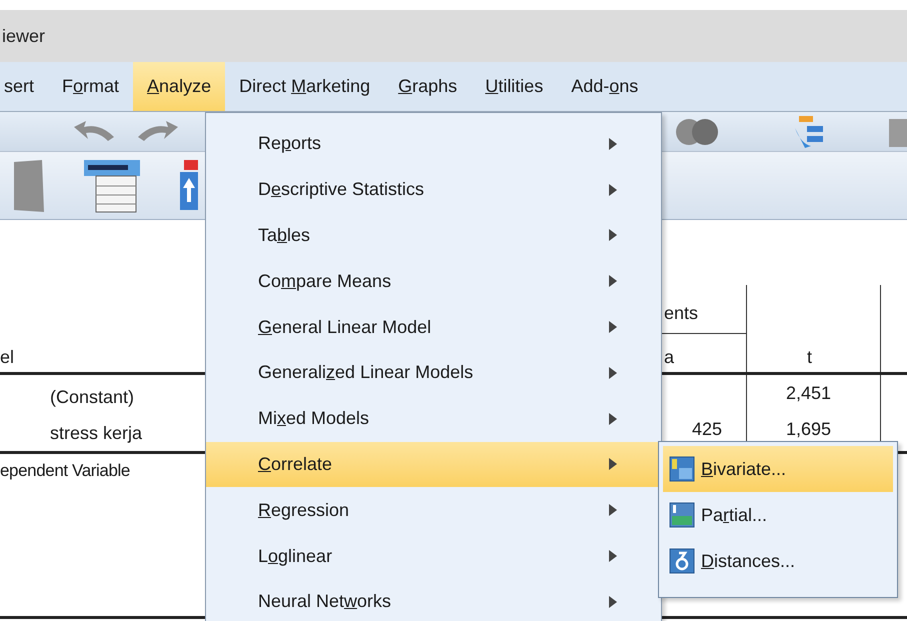  What do you see at coordinates (433, 556) in the screenshot?
I see `menu-item: Loglinear` at bounding box center [433, 556].